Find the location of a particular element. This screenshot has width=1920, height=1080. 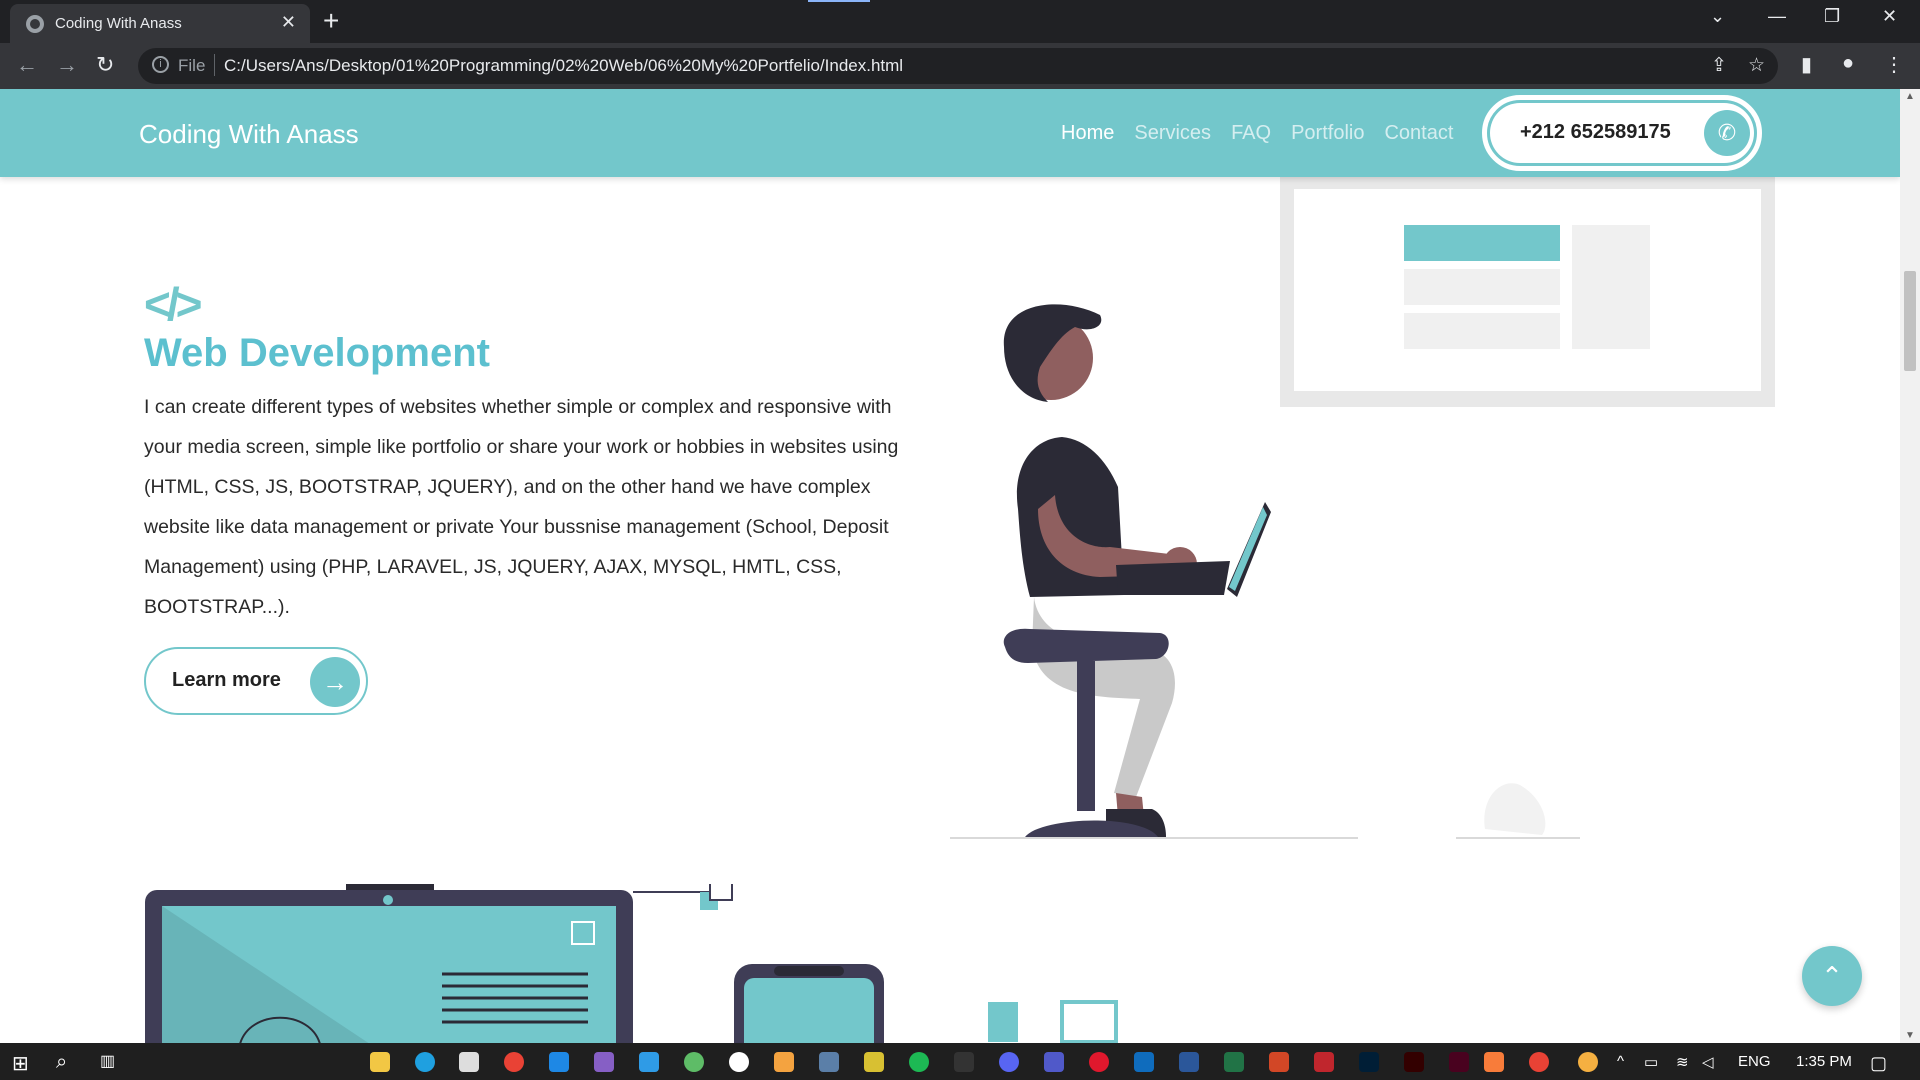

forward-icon: → is located at coordinates (67, 65).